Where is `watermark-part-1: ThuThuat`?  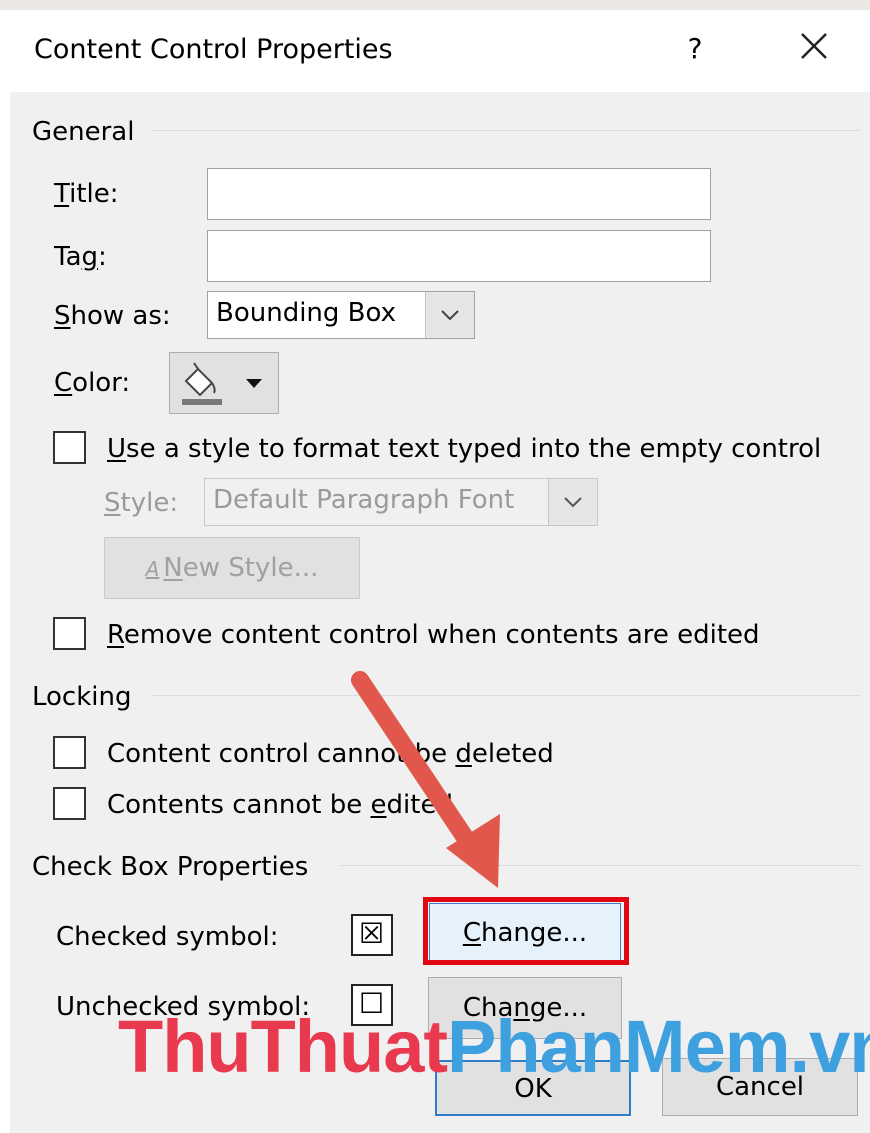 watermark-part-1: ThuThuat is located at coordinates (283, 1046).